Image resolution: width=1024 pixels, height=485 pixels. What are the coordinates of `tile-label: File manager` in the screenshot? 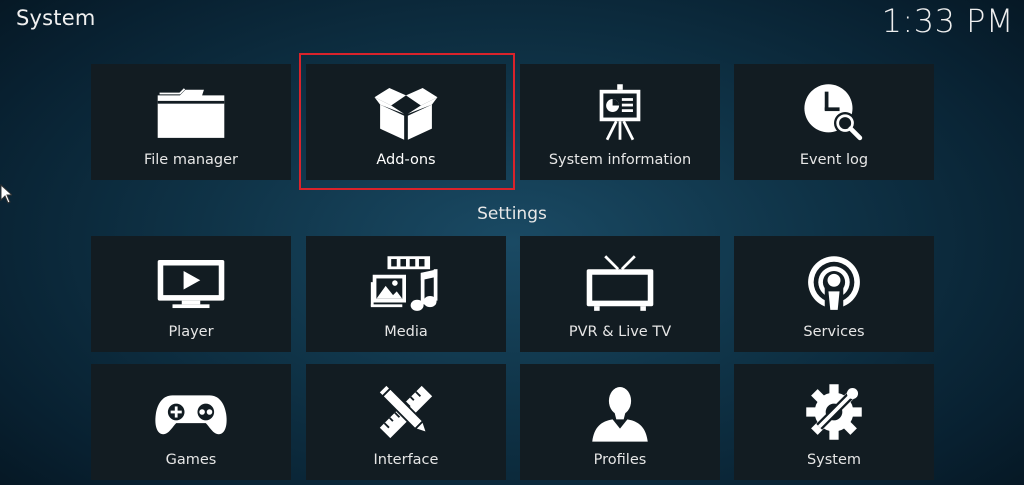 It's located at (191, 160).